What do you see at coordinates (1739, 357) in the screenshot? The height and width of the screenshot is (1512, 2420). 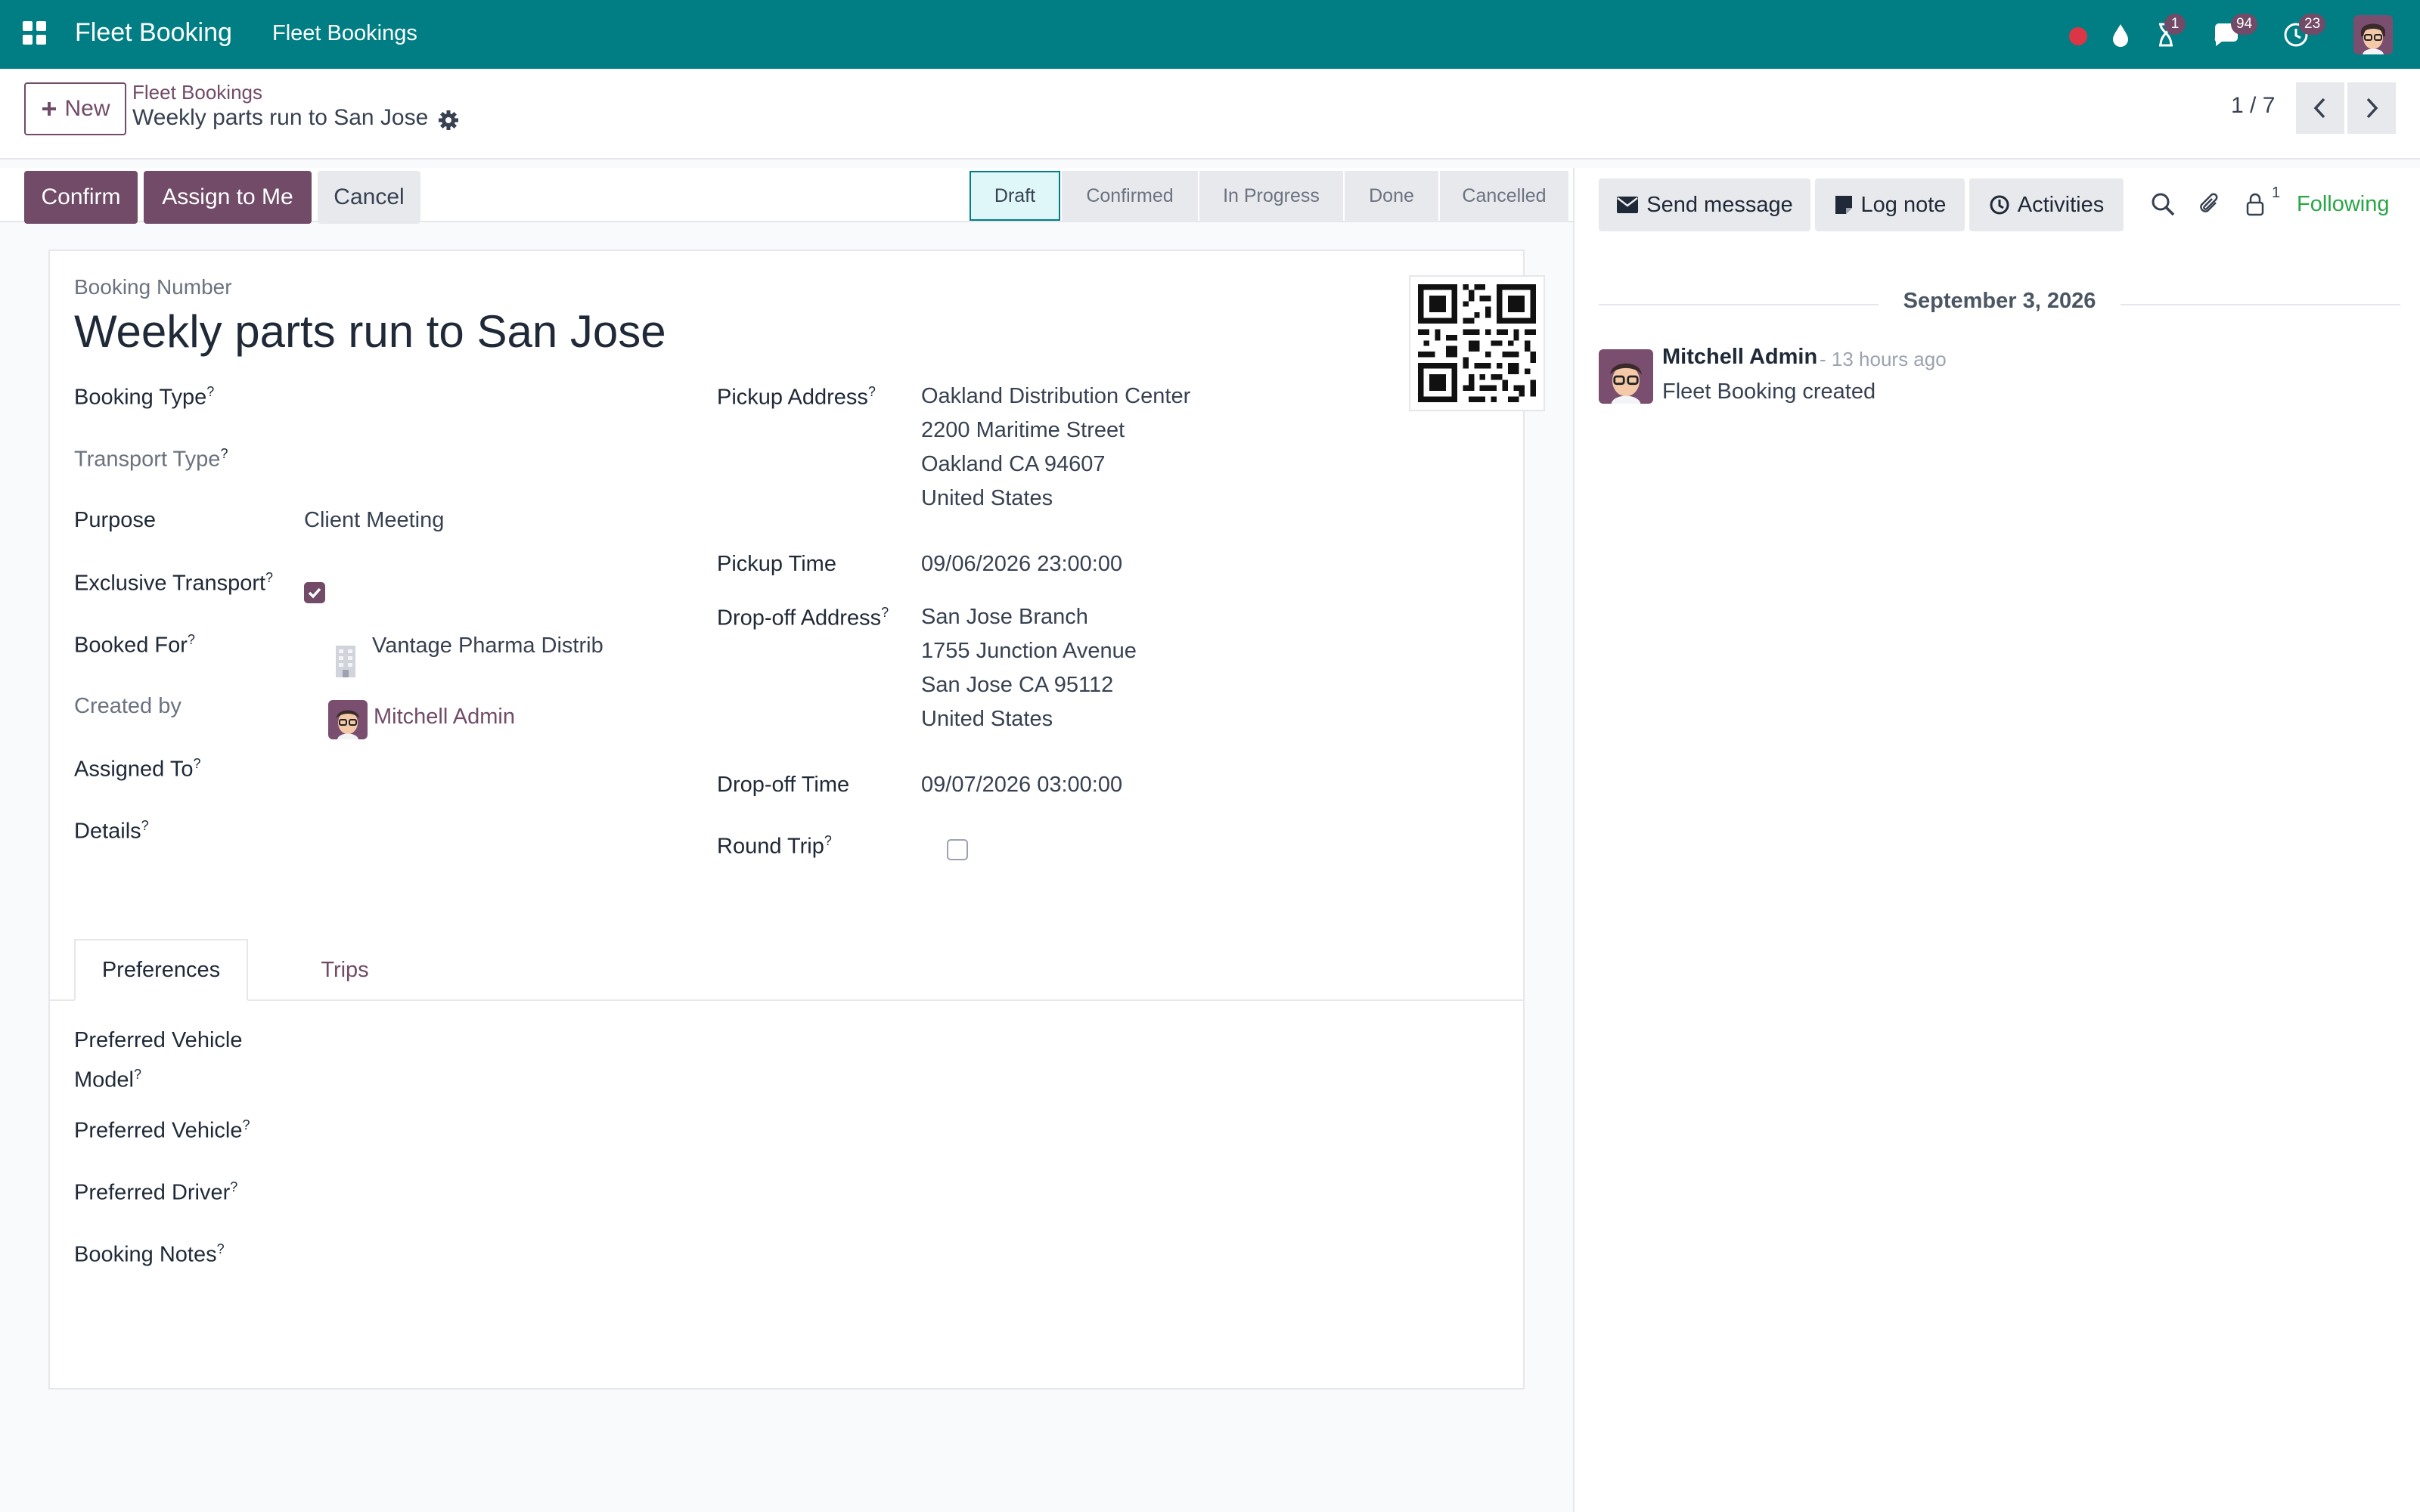 I see `message-author: Mitchell Admin` at bounding box center [1739, 357].